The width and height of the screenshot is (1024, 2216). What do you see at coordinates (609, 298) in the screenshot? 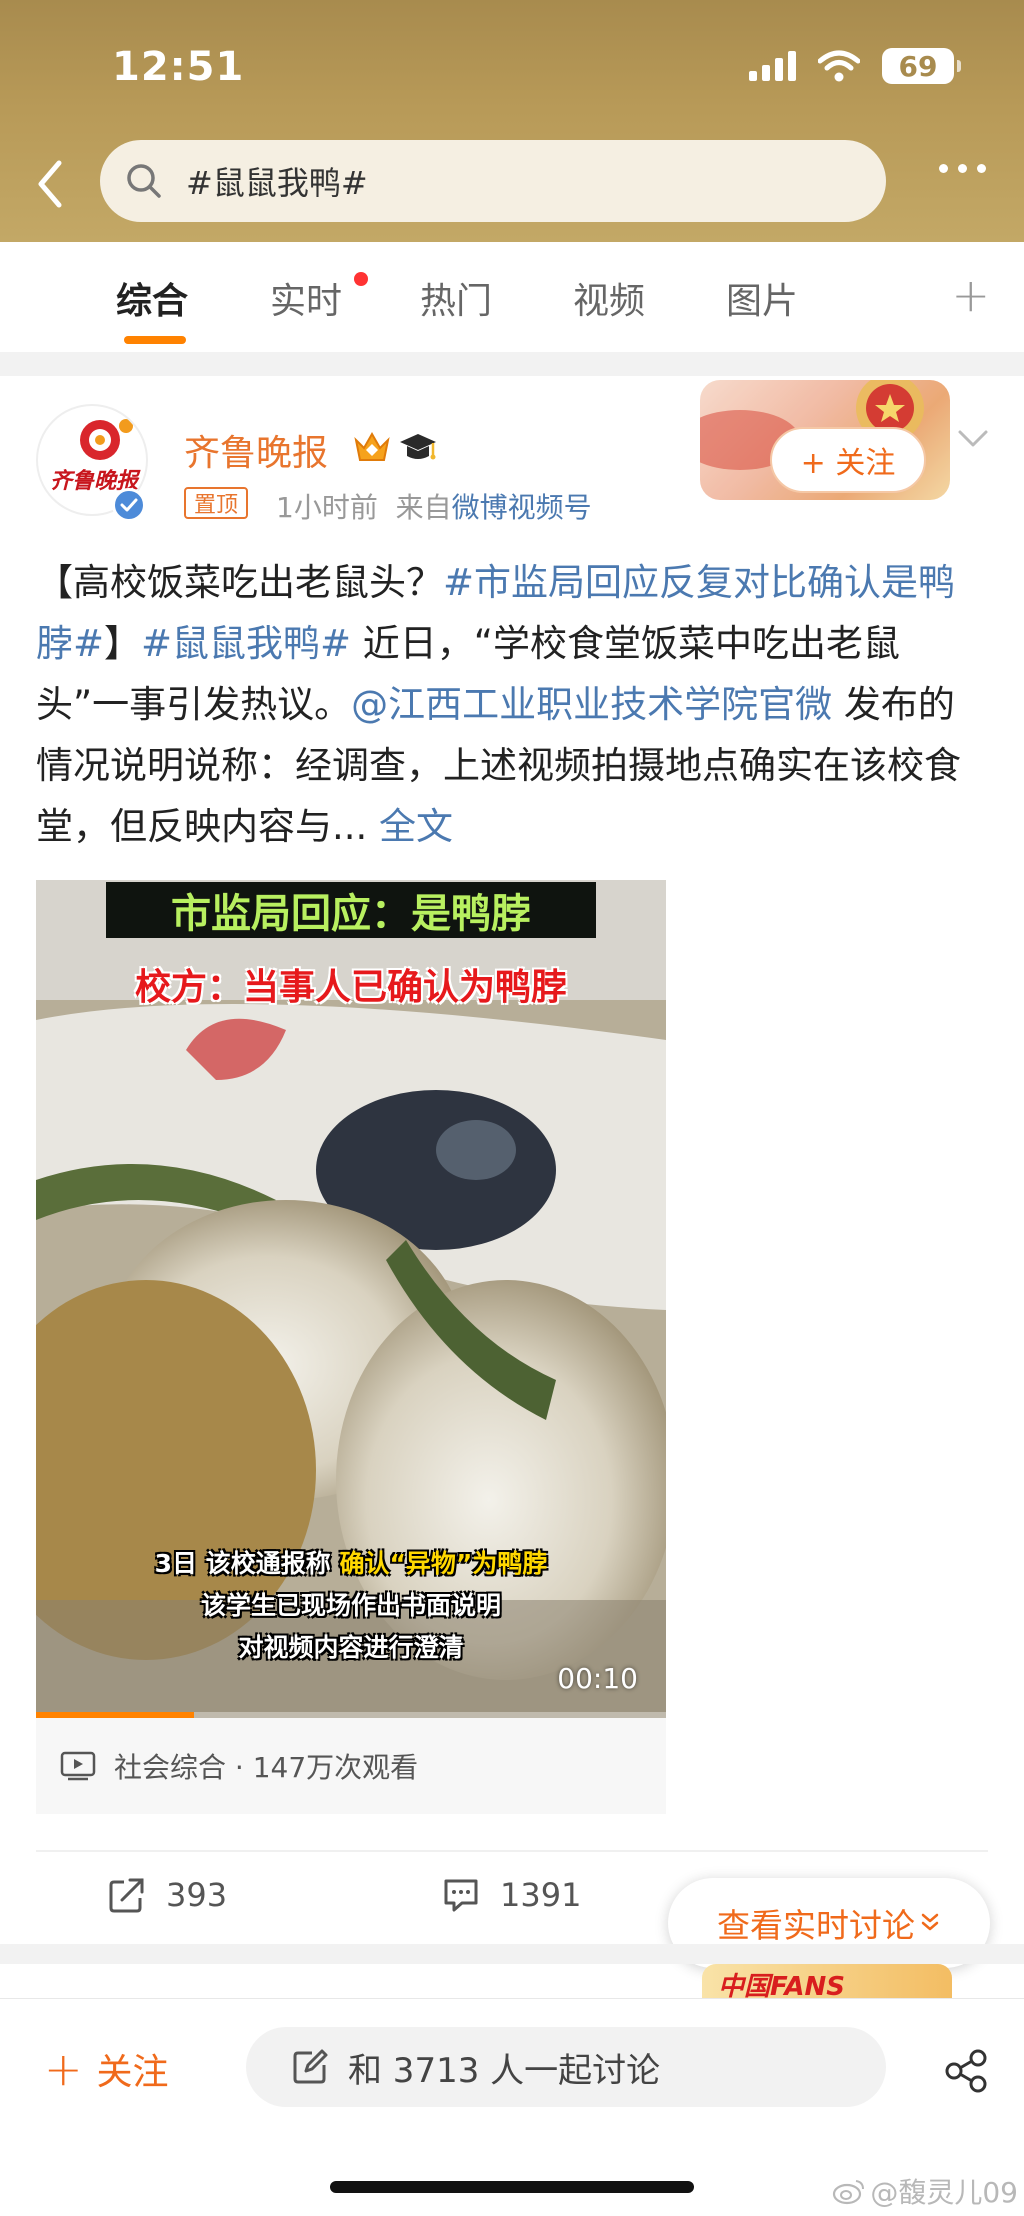
I see `tab-video: 视频` at bounding box center [609, 298].